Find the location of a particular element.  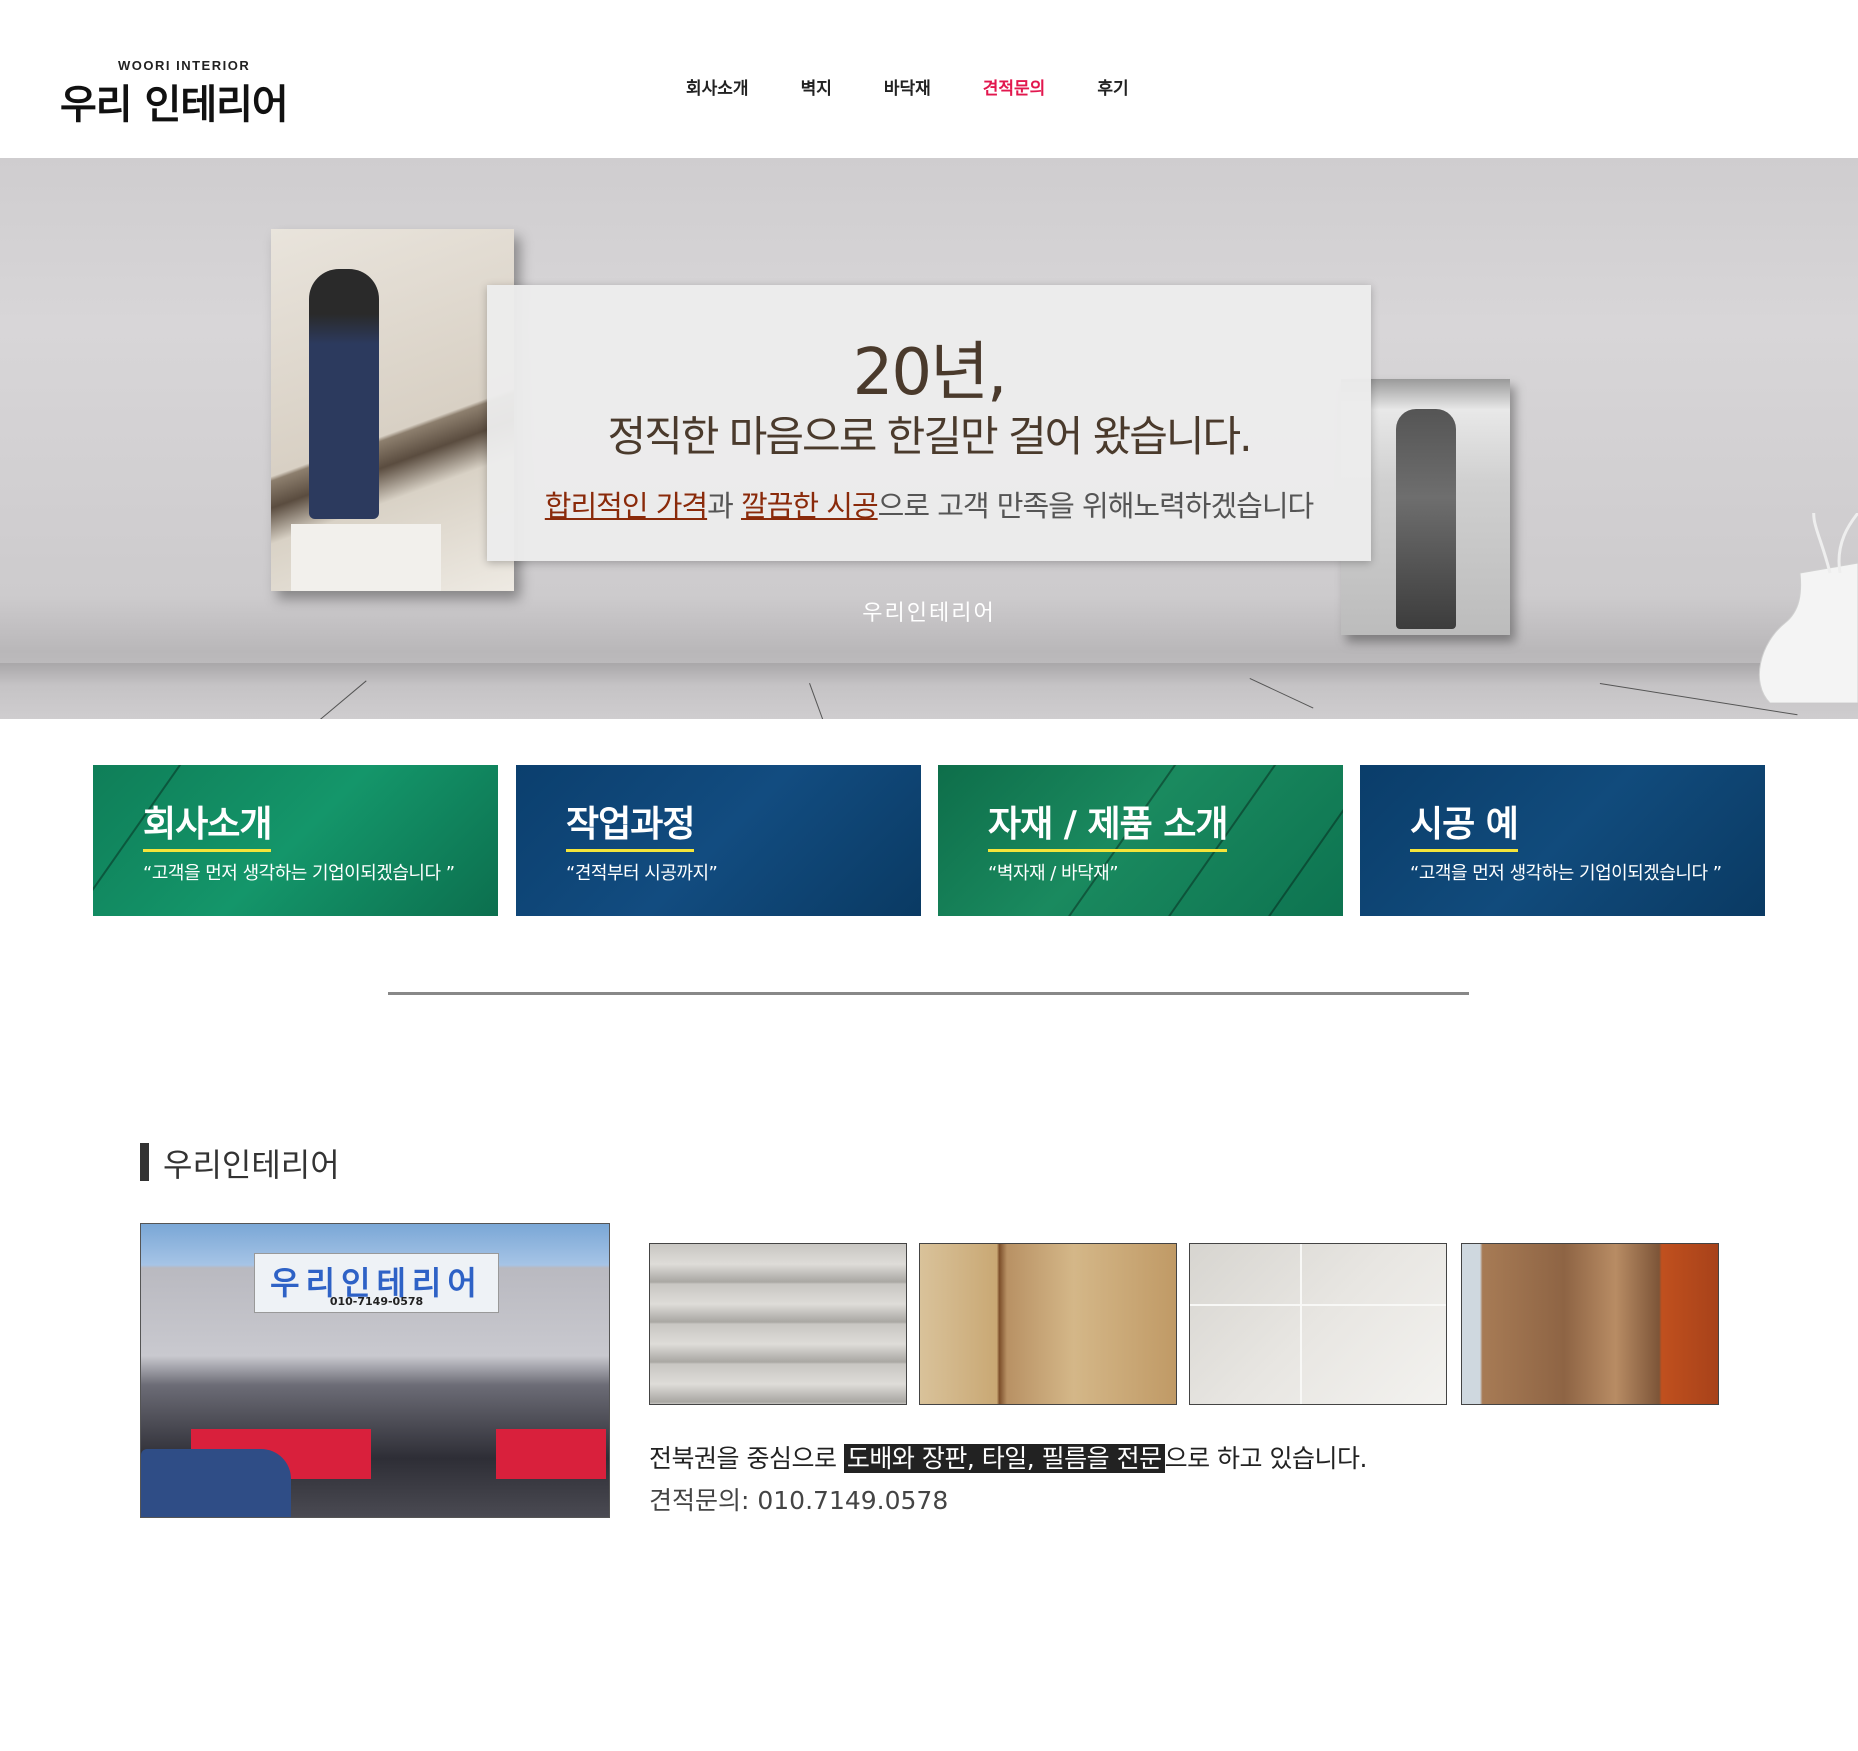

vase-decoration is located at coordinates (1808, 608).